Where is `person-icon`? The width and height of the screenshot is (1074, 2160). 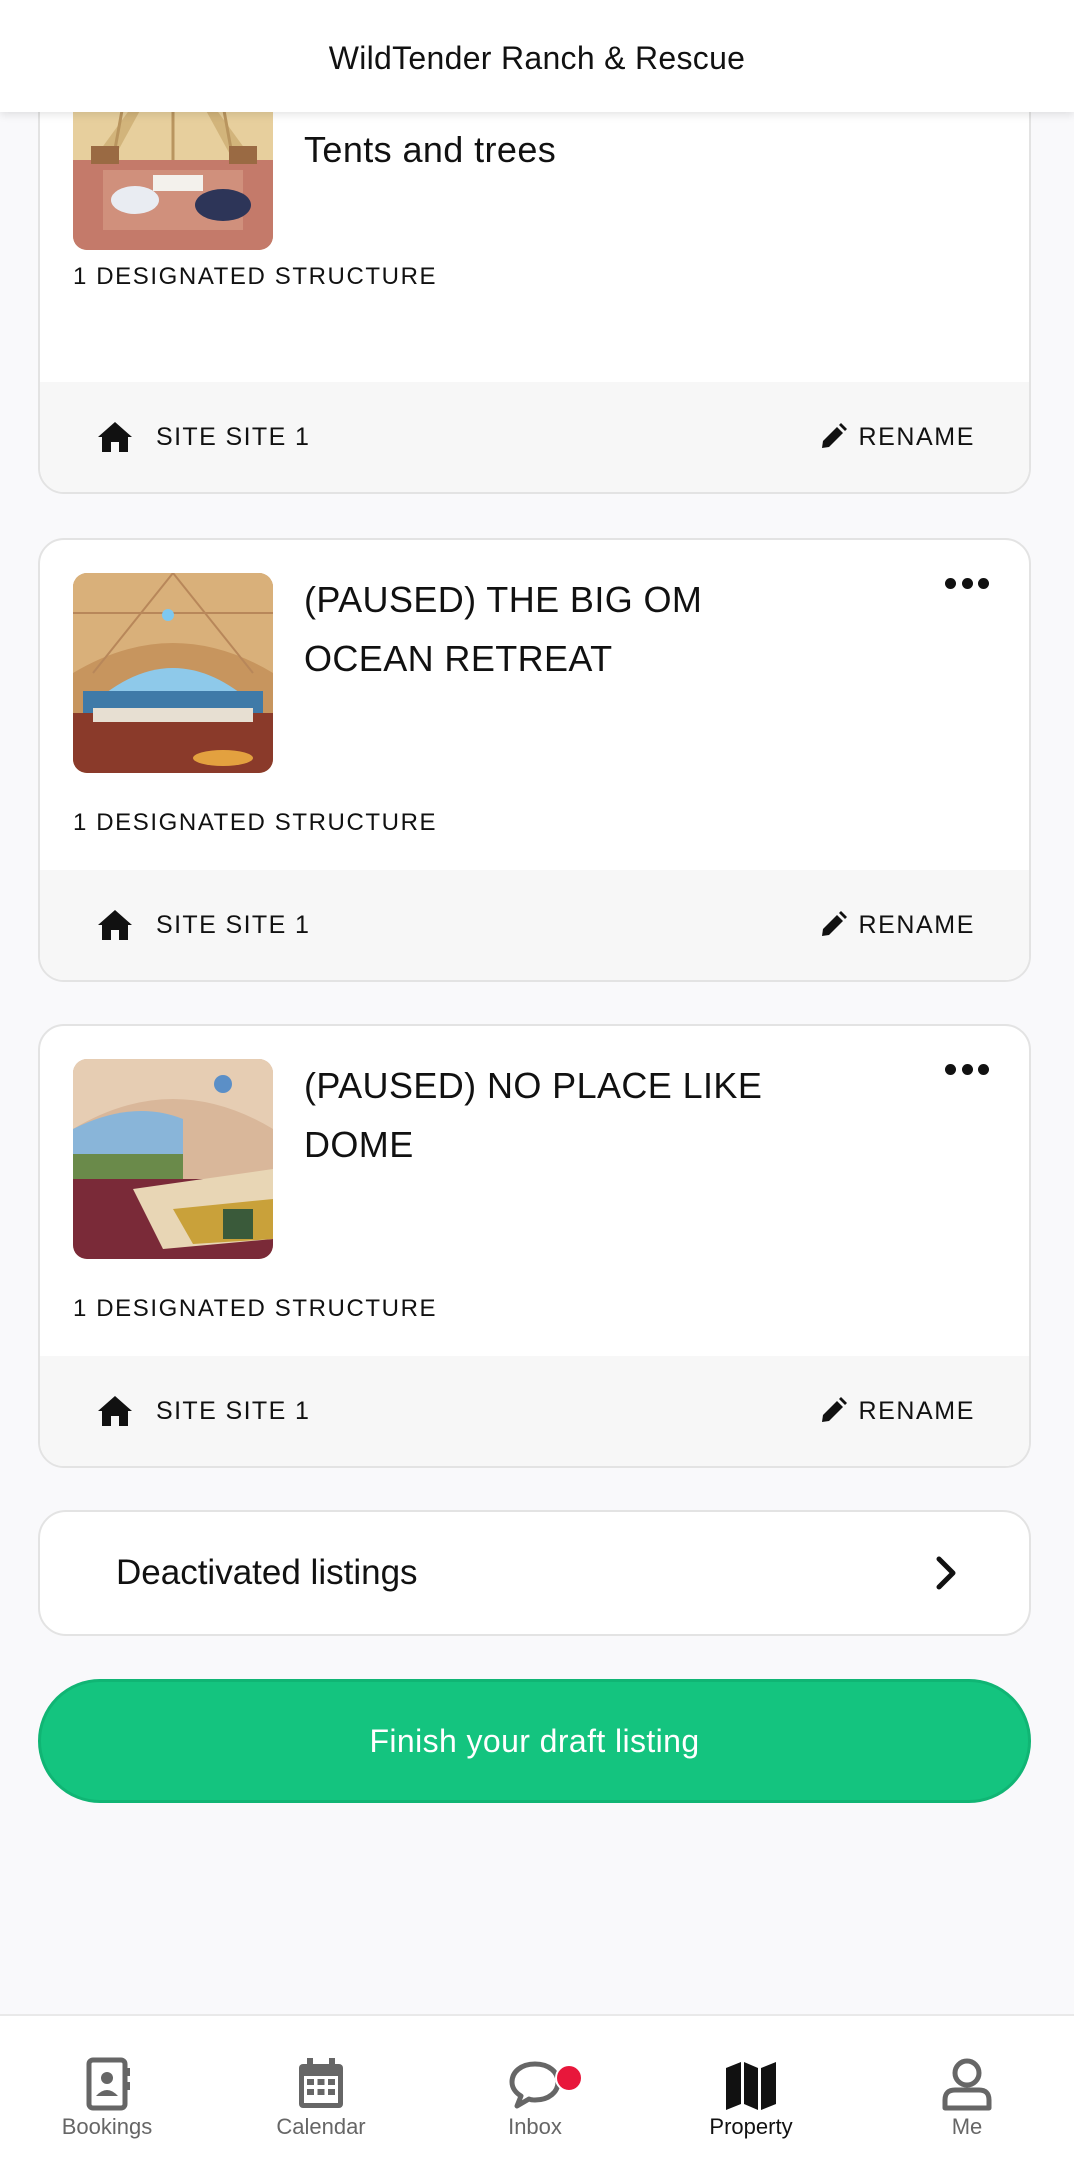 person-icon is located at coordinates (967, 2084).